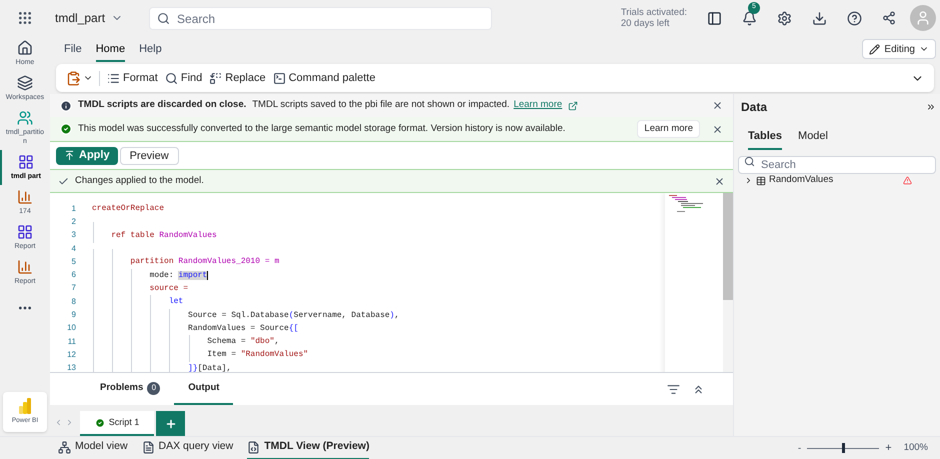 Image resolution: width=940 pixels, height=459 pixels. Describe the element at coordinates (923, 18) in the screenshot. I see `person-icon` at that location.